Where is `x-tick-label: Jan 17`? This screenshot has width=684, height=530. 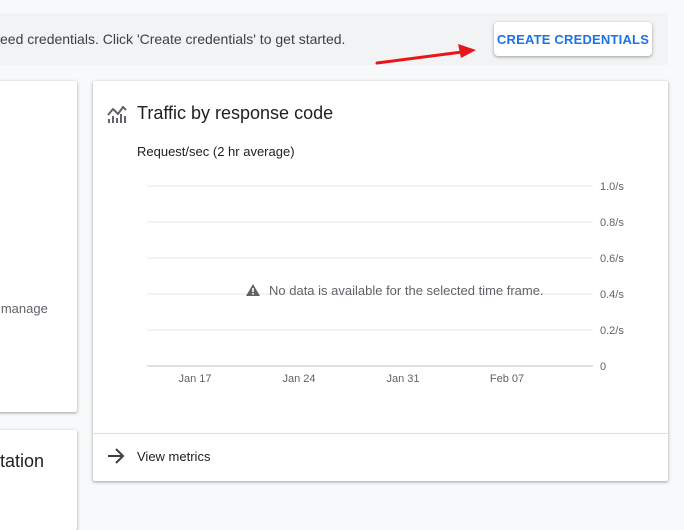 x-tick-label: Jan 17 is located at coordinates (194, 379).